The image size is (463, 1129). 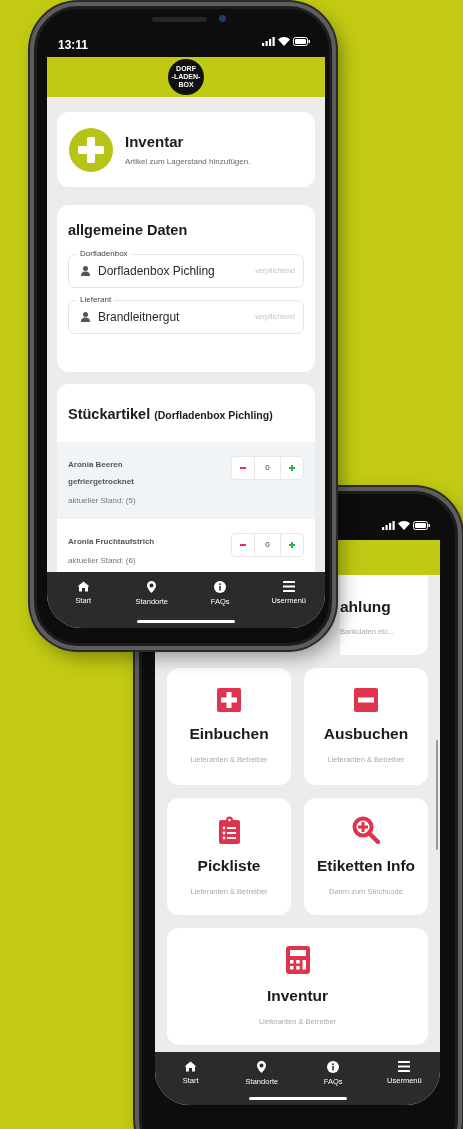 I want to click on stock-text: aktueller Stand: (5), so click(x=102, y=500).